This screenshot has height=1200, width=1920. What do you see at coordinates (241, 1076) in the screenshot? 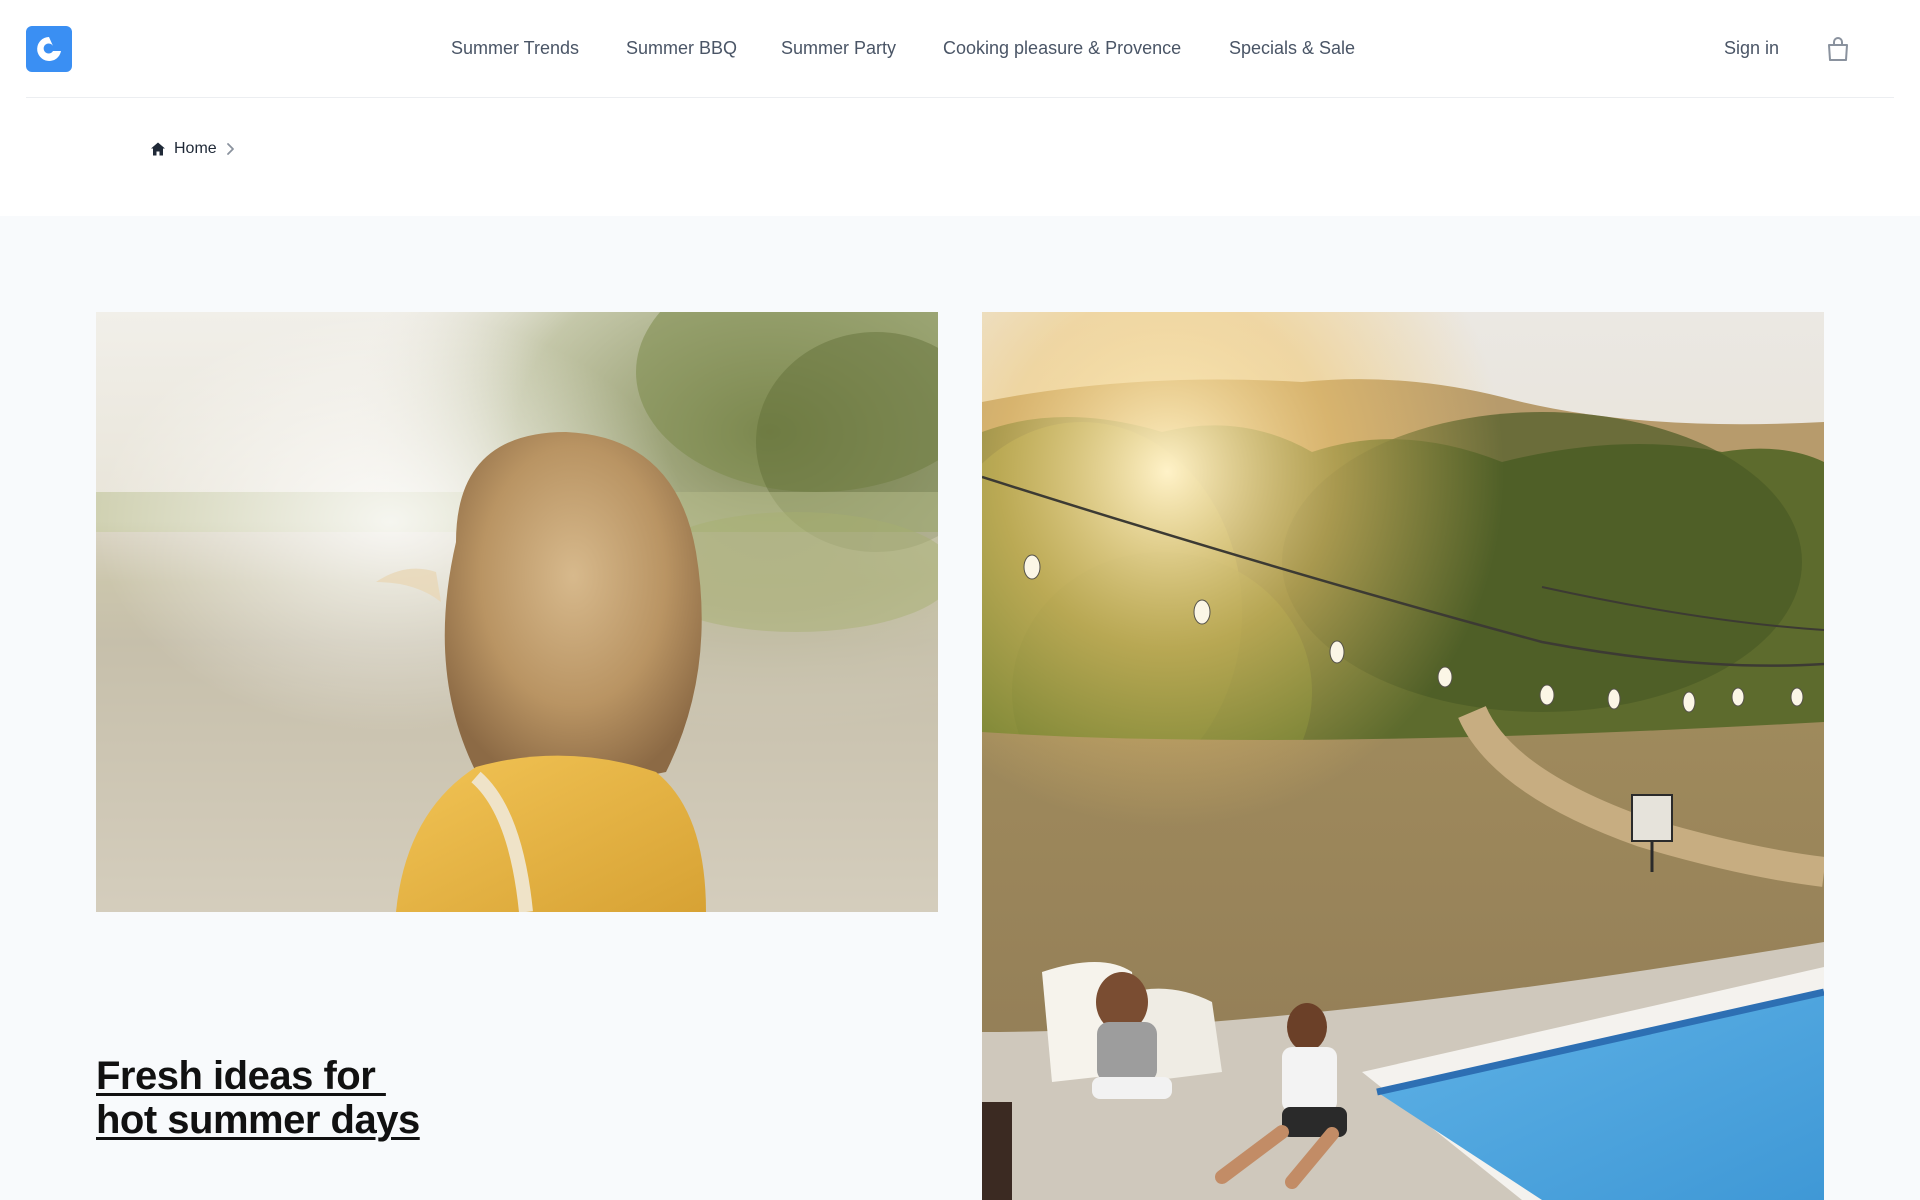
I see `hero-headline-line1: Fresh ideas for` at bounding box center [241, 1076].